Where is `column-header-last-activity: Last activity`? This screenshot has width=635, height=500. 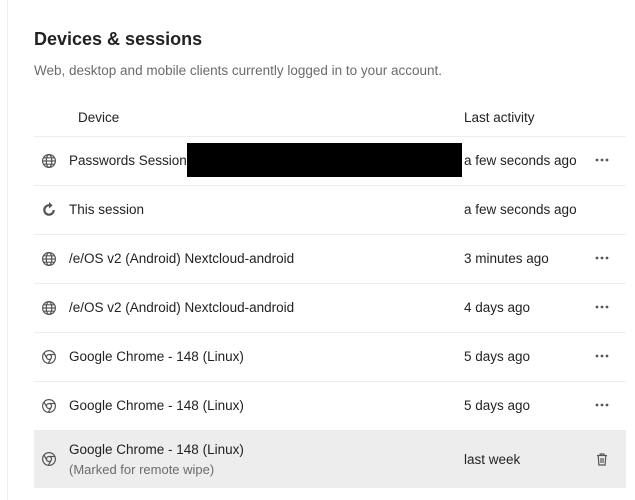
column-header-last-activity: Last activity is located at coordinates (499, 117).